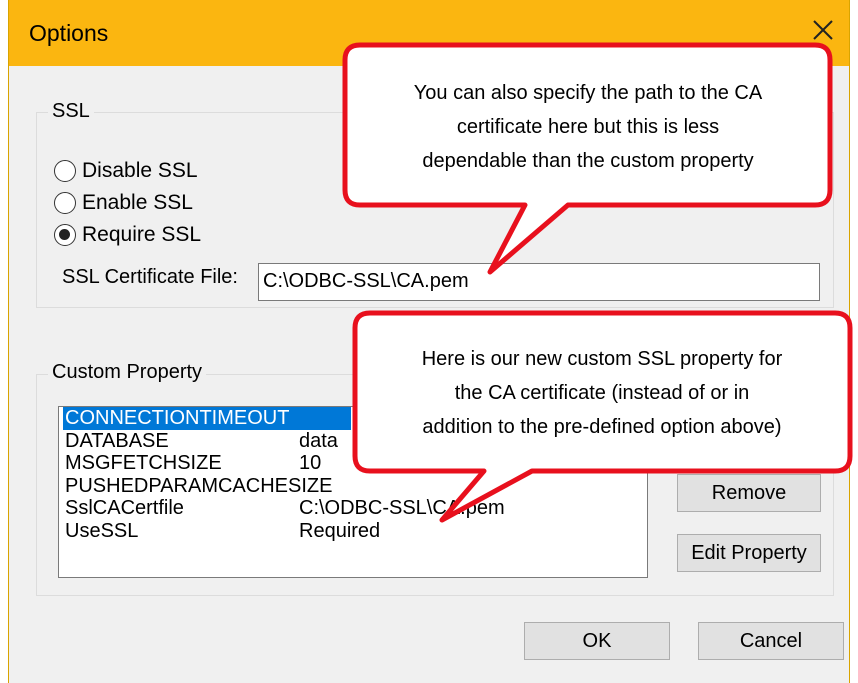 The width and height of the screenshot is (858, 683). Describe the element at coordinates (137, 202) in the screenshot. I see `enable-ssl-label: Enable SSL` at that location.